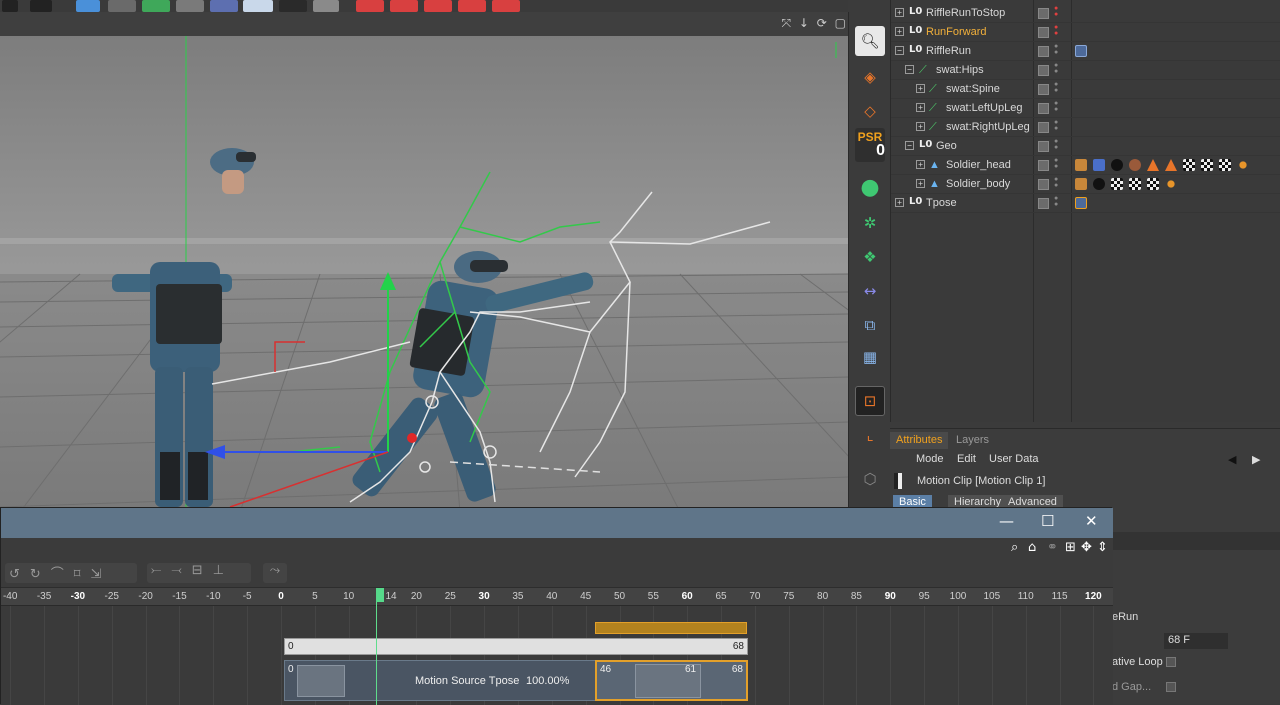  Describe the element at coordinates (1085, 32) in the screenshot. I see `object-row-run-forward: + L0 RunForward ● ●` at that location.